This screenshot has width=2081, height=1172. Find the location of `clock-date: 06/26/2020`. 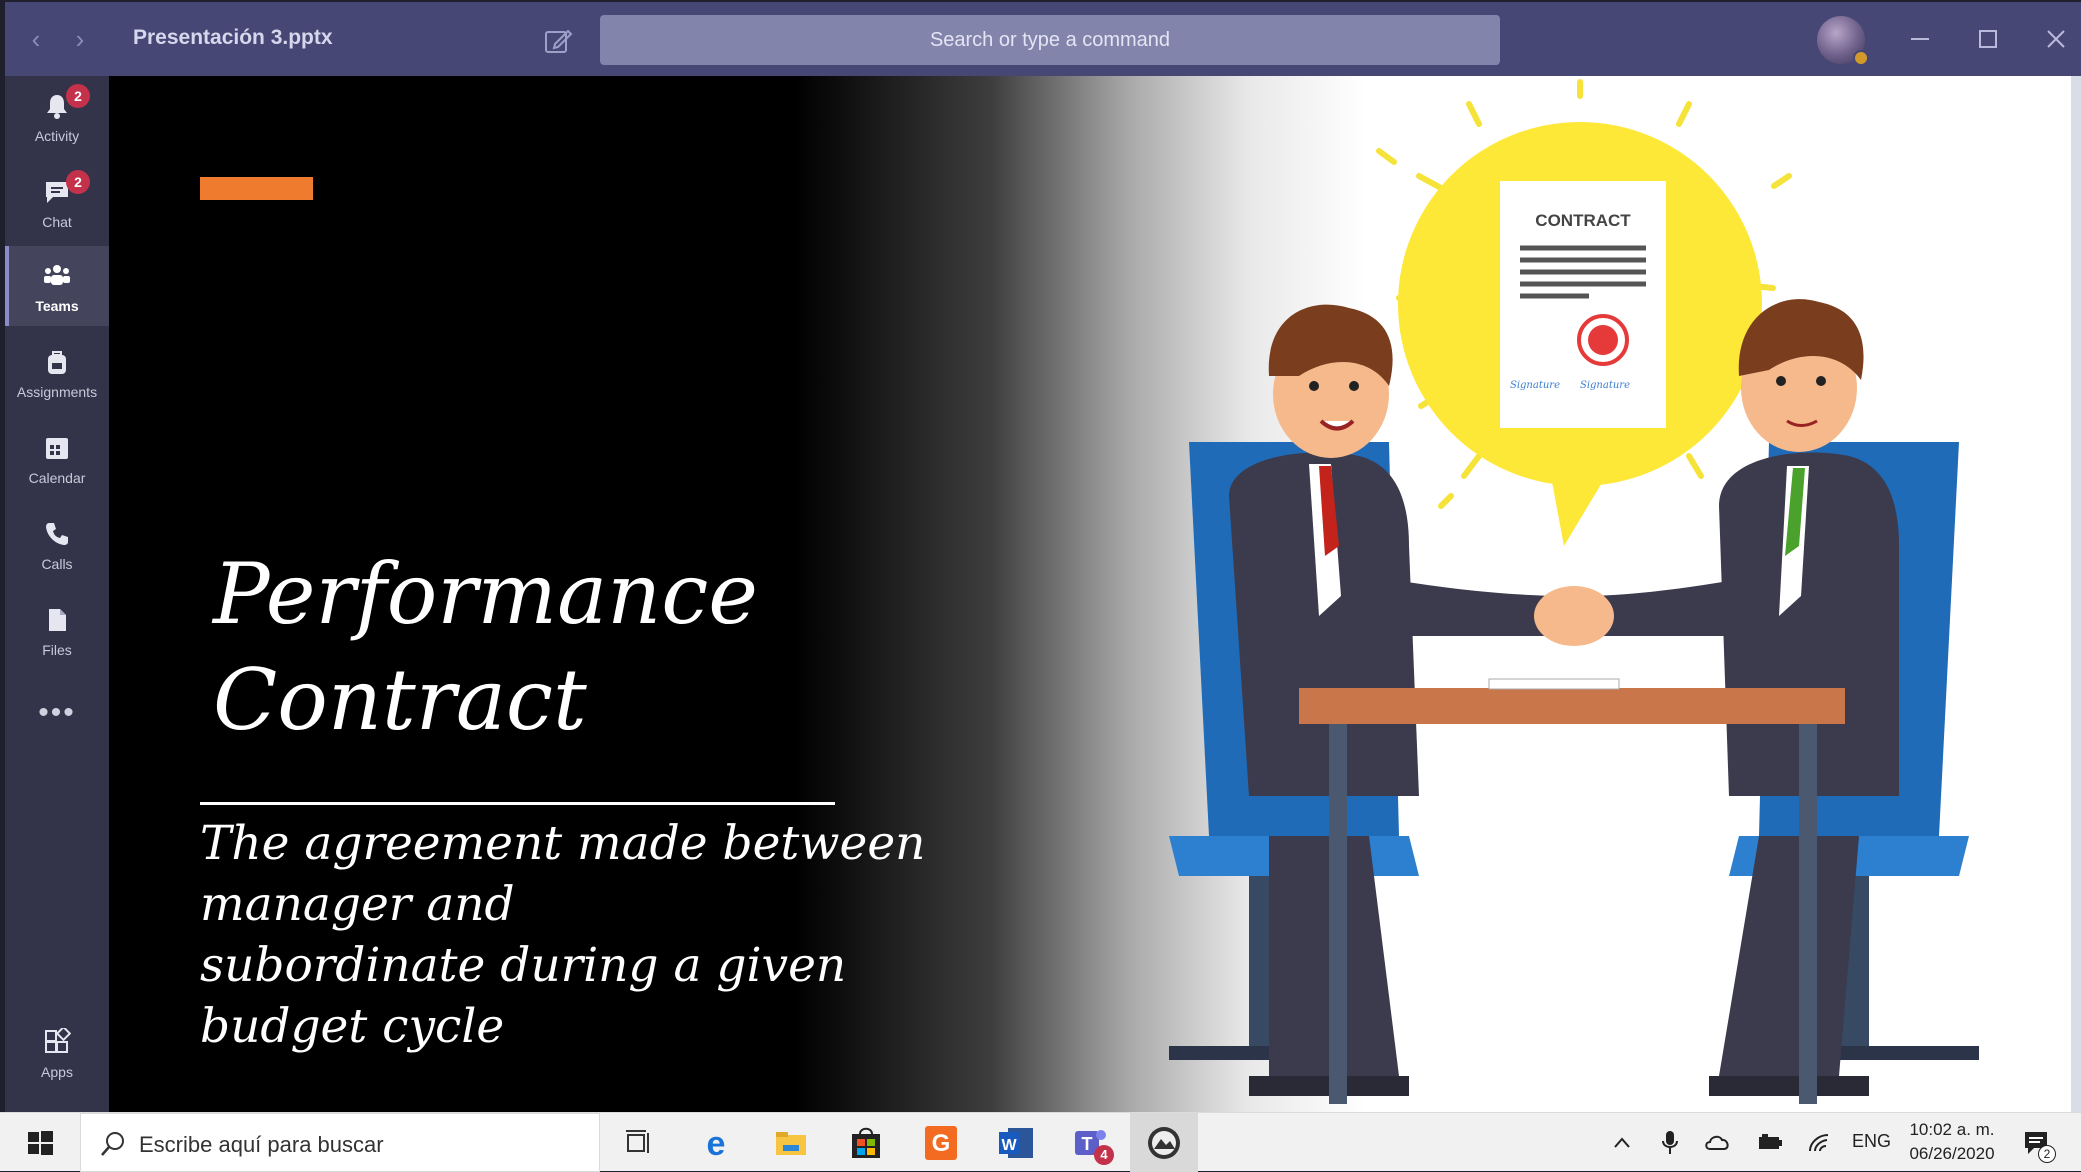

clock-date: 06/26/2020 is located at coordinates (1952, 1153).